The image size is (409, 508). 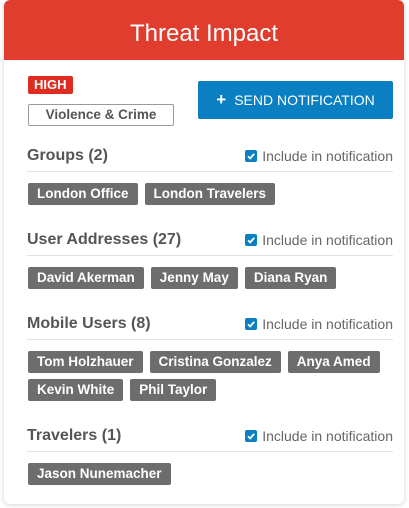 I want to click on include-groups-checkbox: Include in notification, so click(x=319, y=156).